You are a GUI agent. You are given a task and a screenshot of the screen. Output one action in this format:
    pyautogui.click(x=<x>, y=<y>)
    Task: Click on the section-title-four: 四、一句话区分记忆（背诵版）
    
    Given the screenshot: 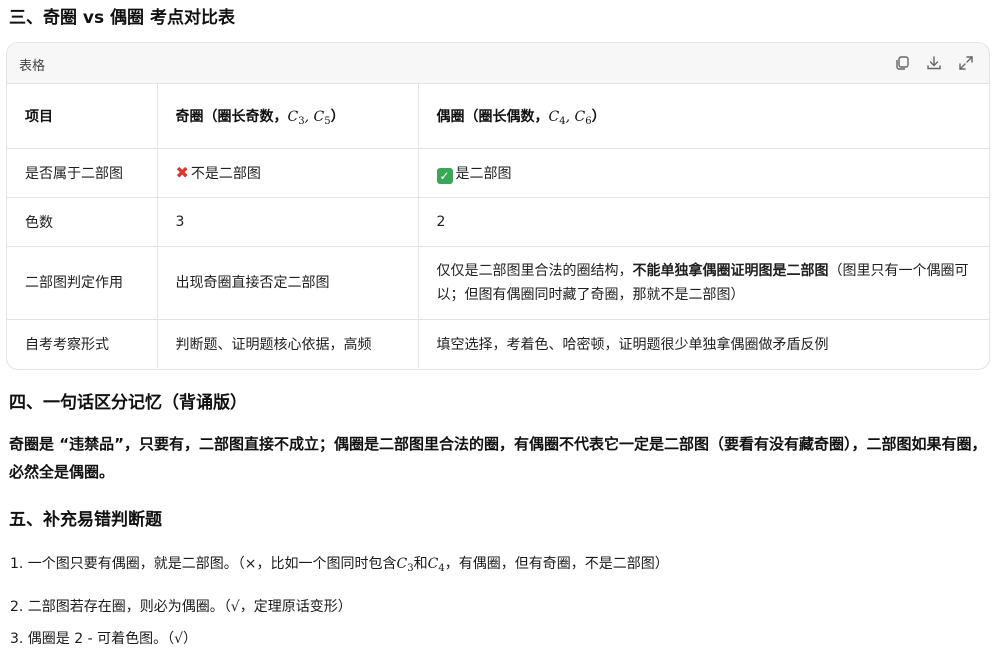 What is the action you would take?
    pyautogui.click(x=128, y=403)
    